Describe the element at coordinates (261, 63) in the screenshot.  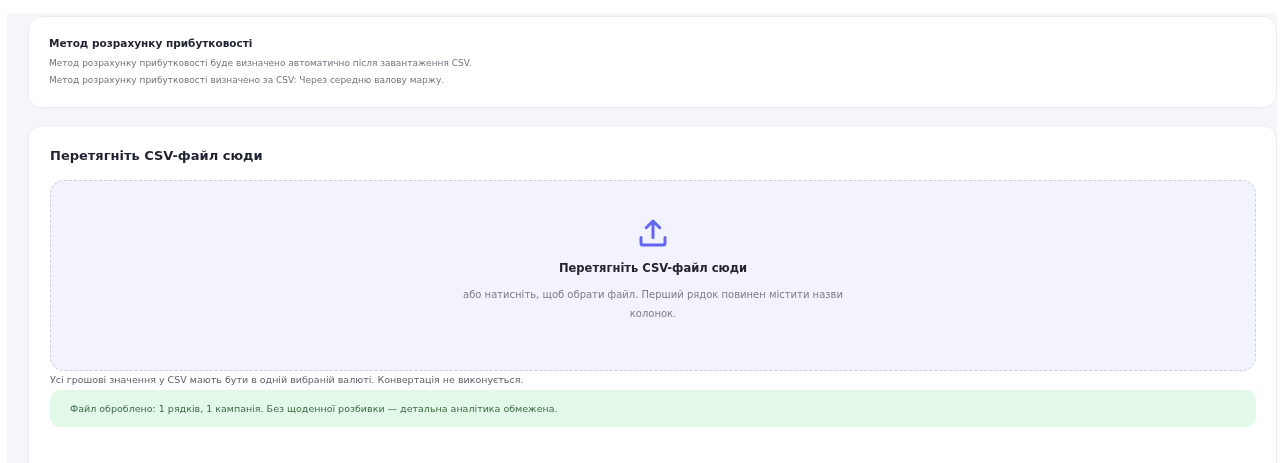
I see `info-text: Метод розрахунку прибутковості буде визначено автоматично після завантаження CSV.` at that location.